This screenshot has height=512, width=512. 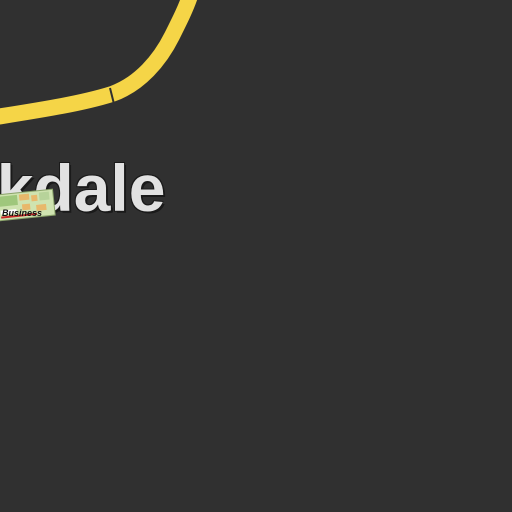 I want to click on poi-marker: Business, so click(x=28, y=205).